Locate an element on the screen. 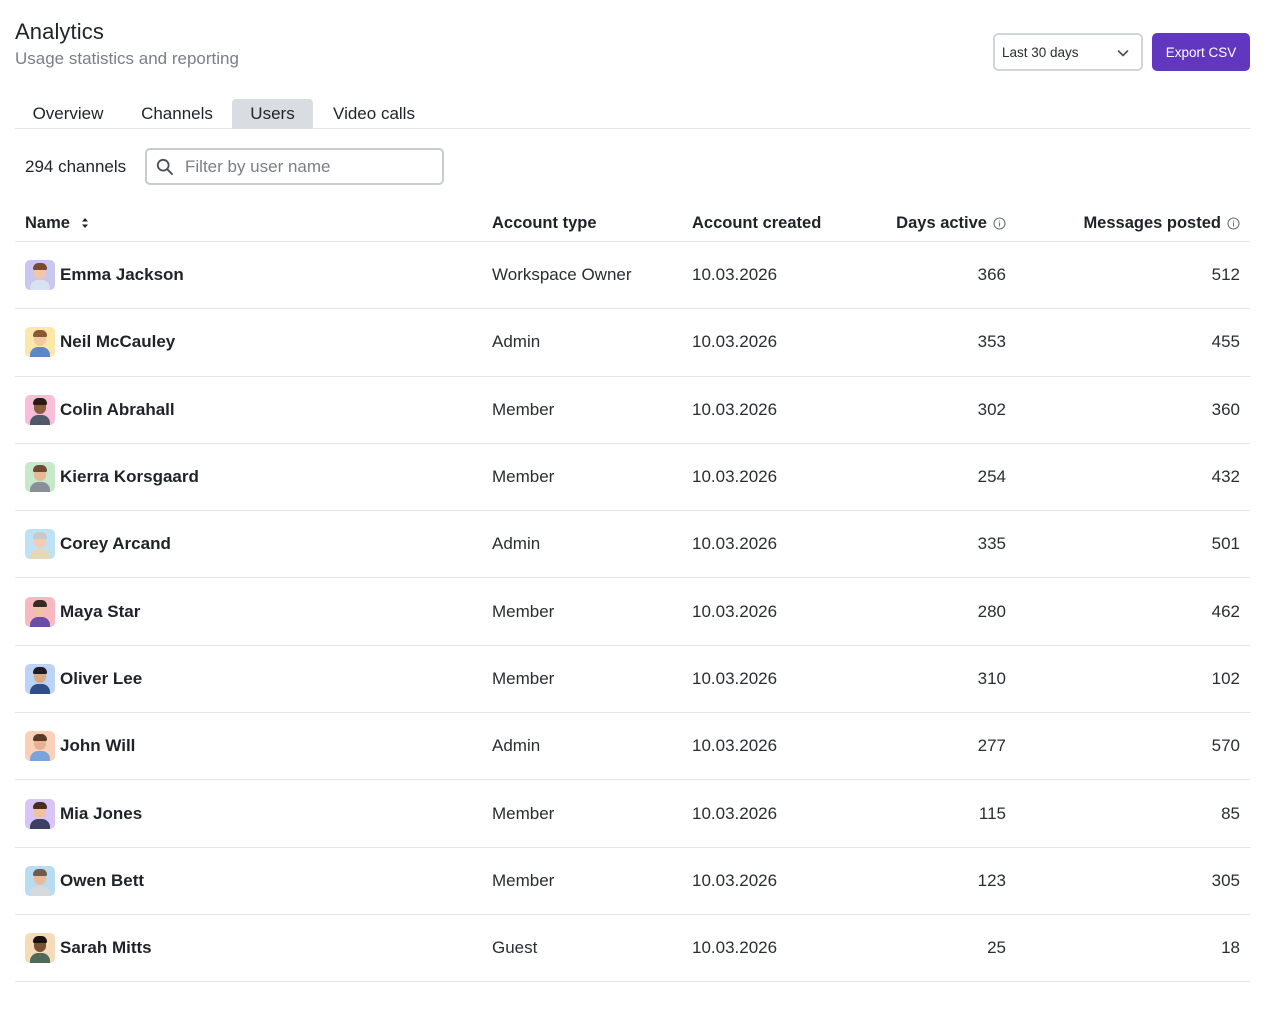  table-row: Maya Star Member 10.03.2026 280 462 is located at coordinates (632, 612).